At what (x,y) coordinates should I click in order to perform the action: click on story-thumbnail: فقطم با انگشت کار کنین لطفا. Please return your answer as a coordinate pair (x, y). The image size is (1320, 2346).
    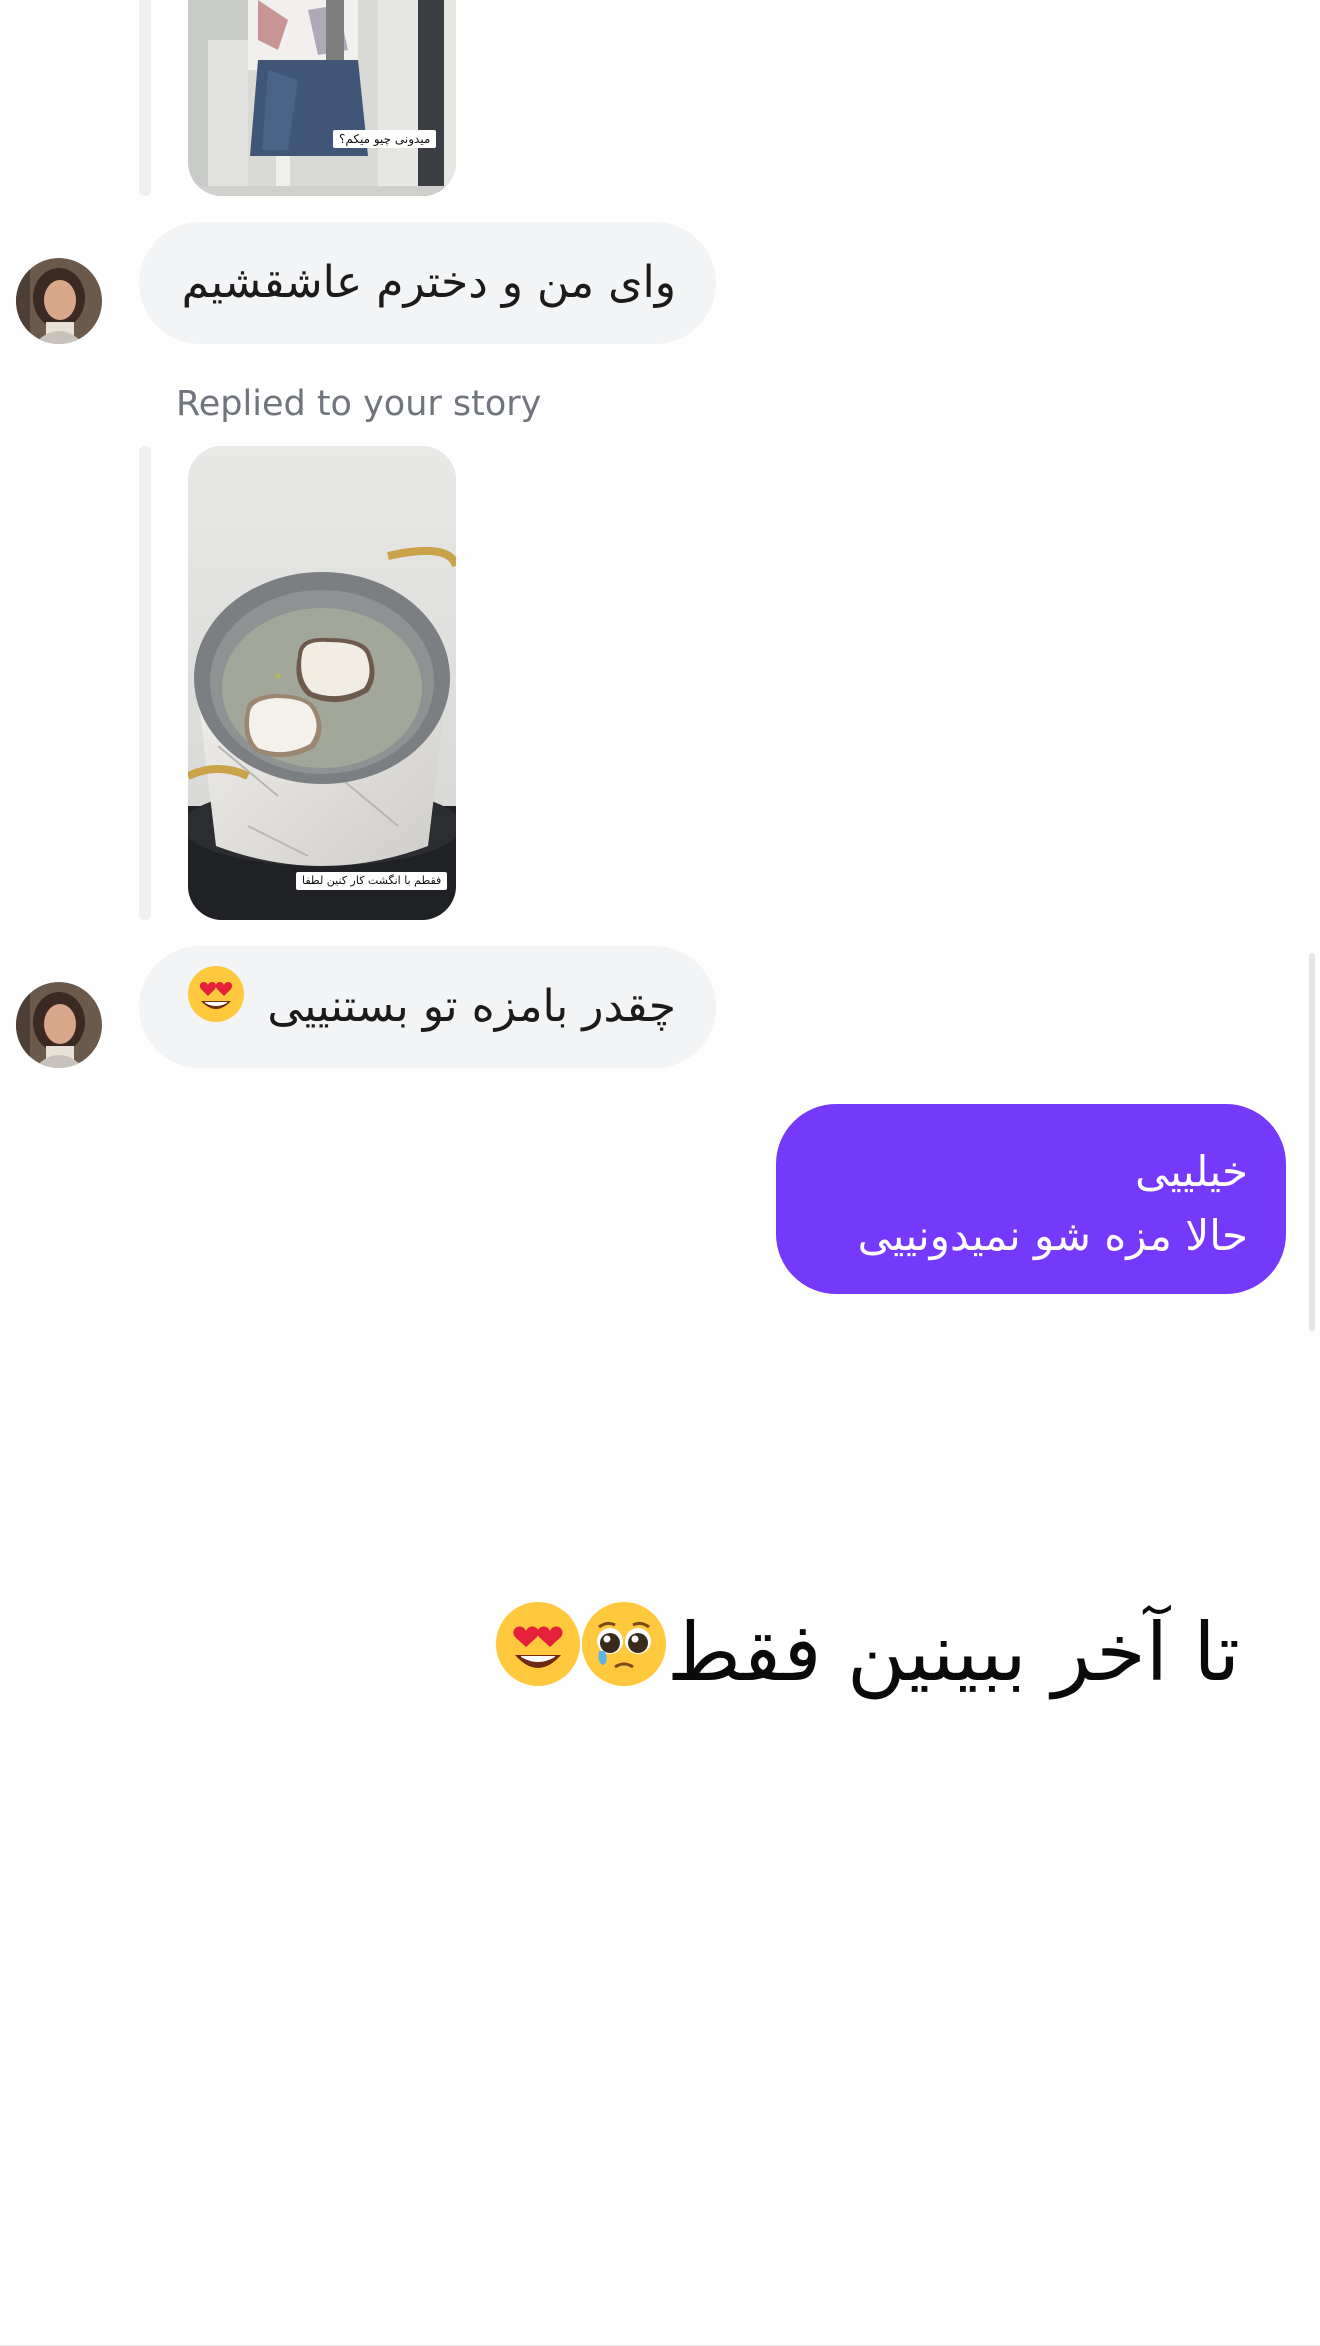
    Looking at the image, I should click on (322, 683).